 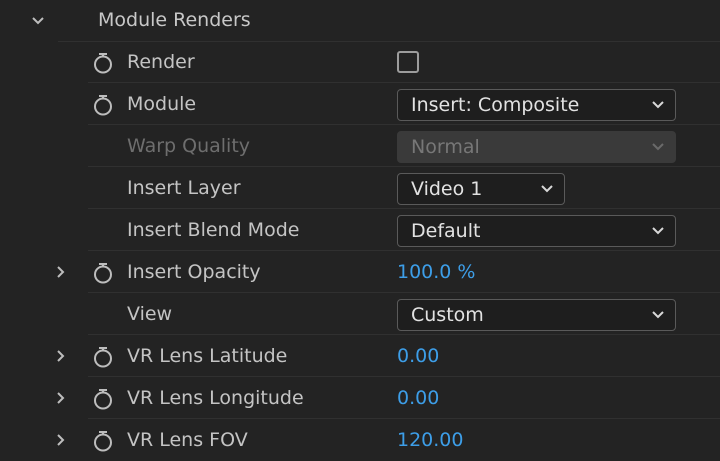 What do you see at coordinates (536, 315) in the screenshot?
I see `view-dropdown: Custom` at bounding box center [536, 315].